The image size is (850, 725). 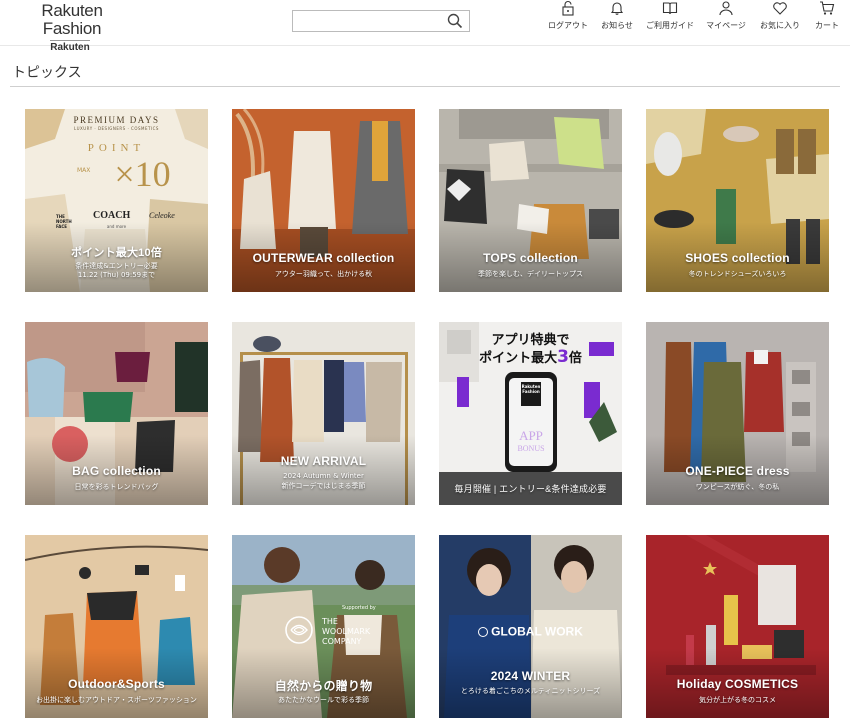 I want to click on search-icon, so click(x=455, y=21).